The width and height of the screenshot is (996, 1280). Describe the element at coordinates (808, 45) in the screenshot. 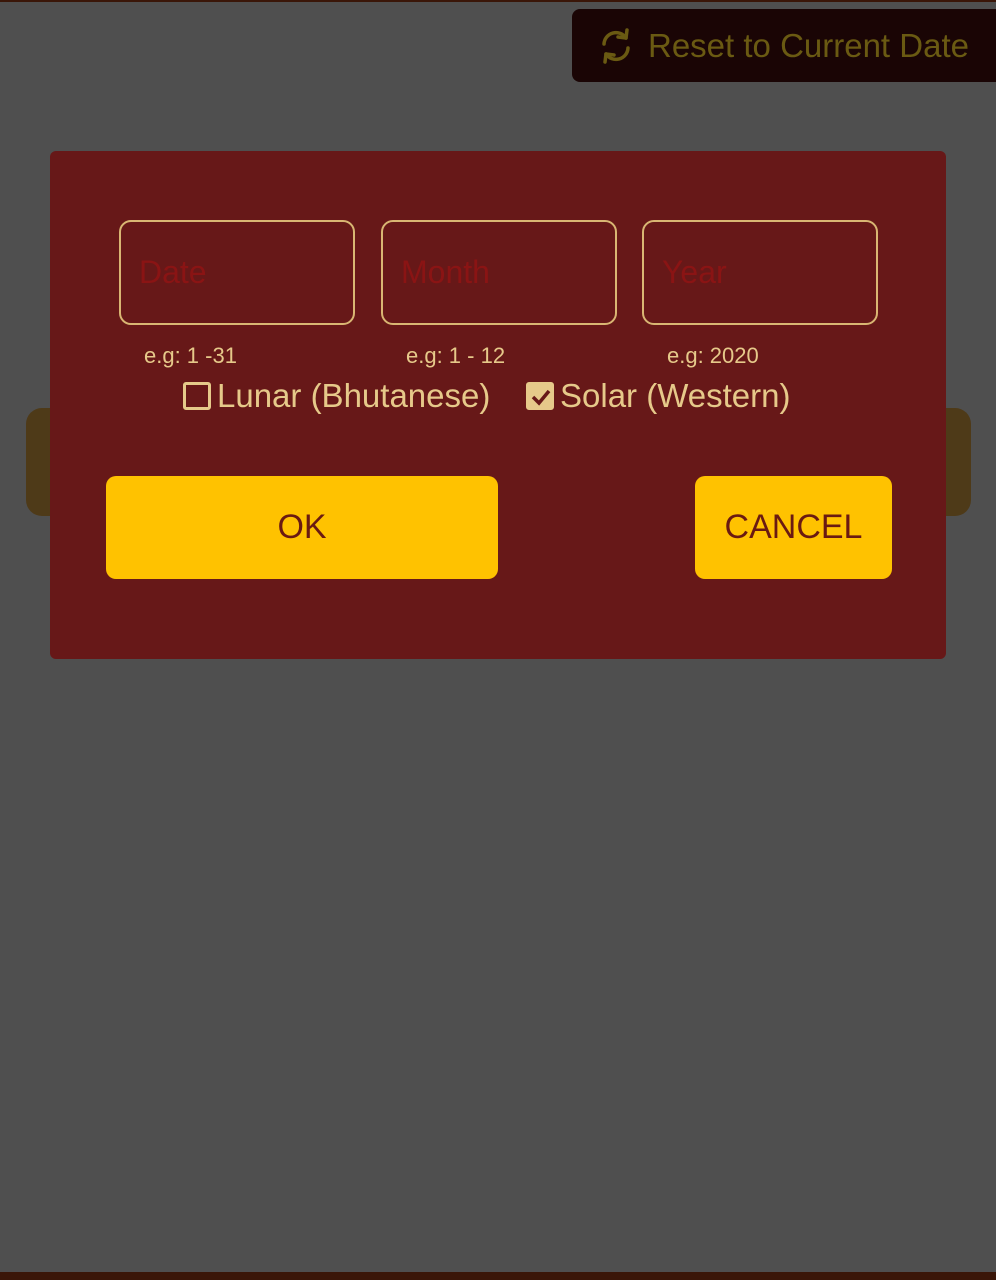

I see `reset-label: Reset to Current Date` at that location.